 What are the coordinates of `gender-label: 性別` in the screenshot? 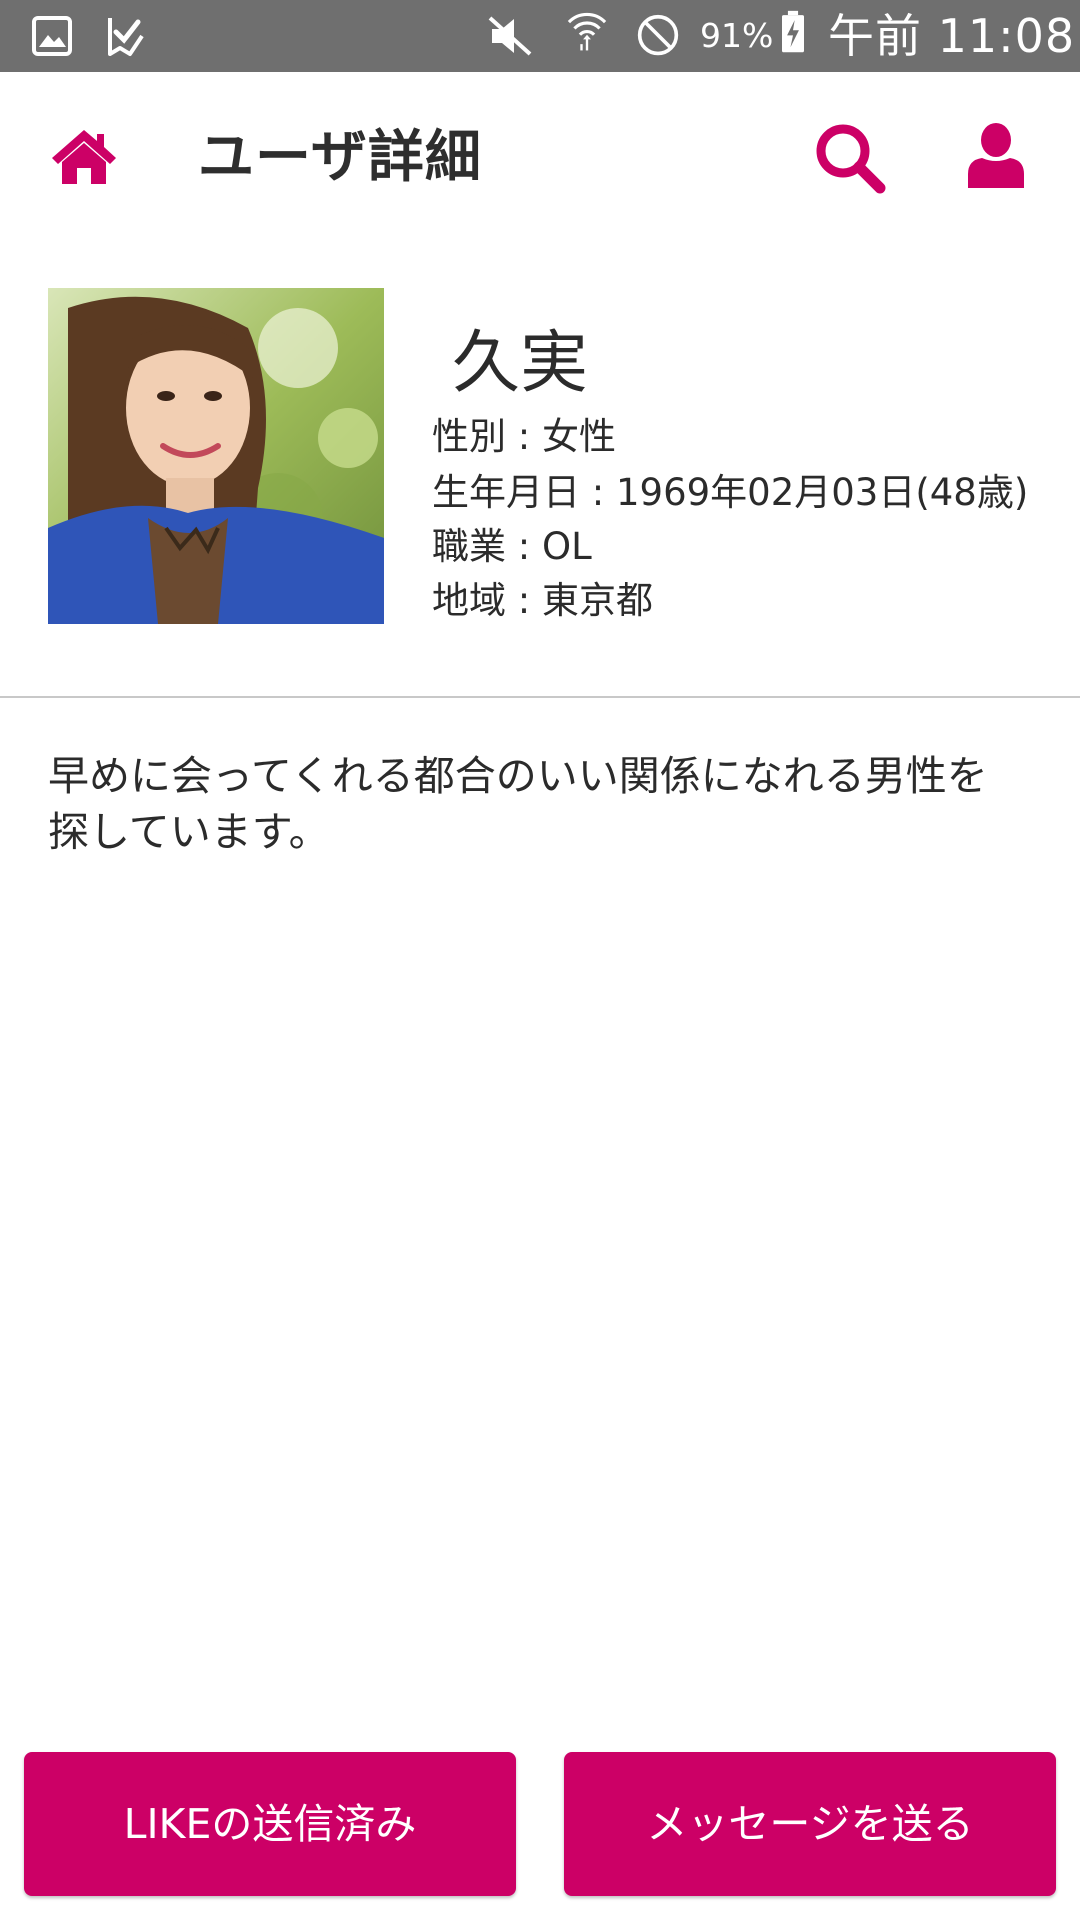 It's located at (469, 436).